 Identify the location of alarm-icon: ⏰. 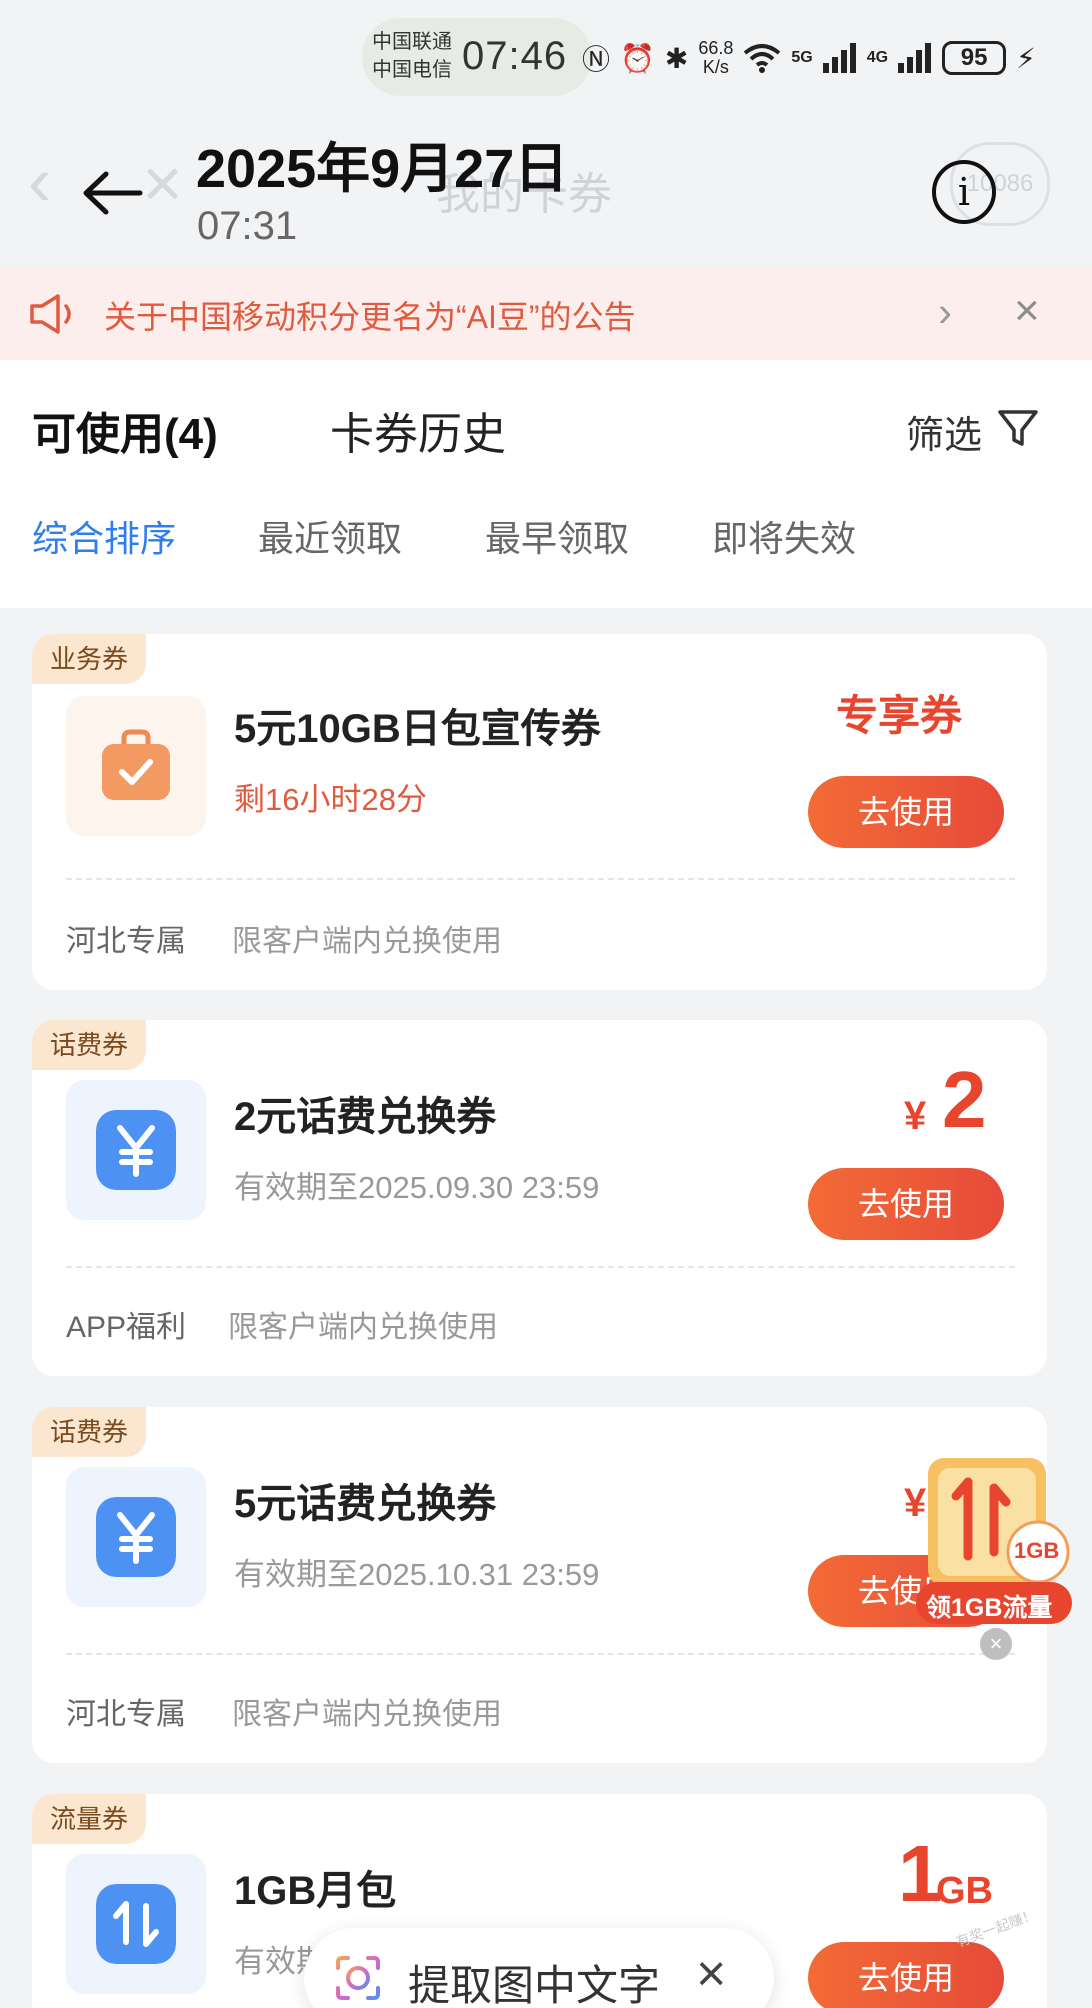
(637, 58).